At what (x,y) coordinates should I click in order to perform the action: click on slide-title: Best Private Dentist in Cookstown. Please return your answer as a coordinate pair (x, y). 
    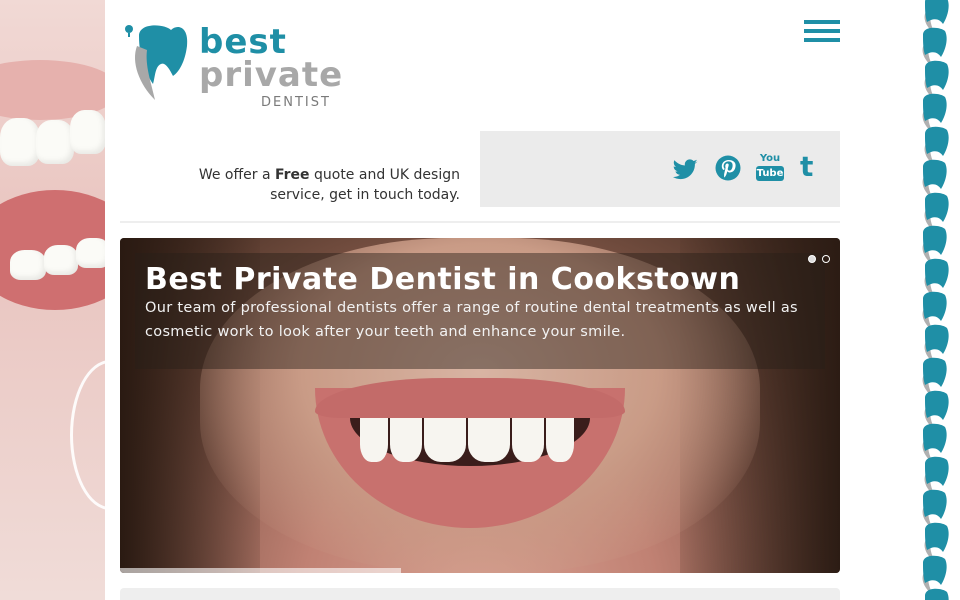
    Looking at the image, I should click on (443, 279).